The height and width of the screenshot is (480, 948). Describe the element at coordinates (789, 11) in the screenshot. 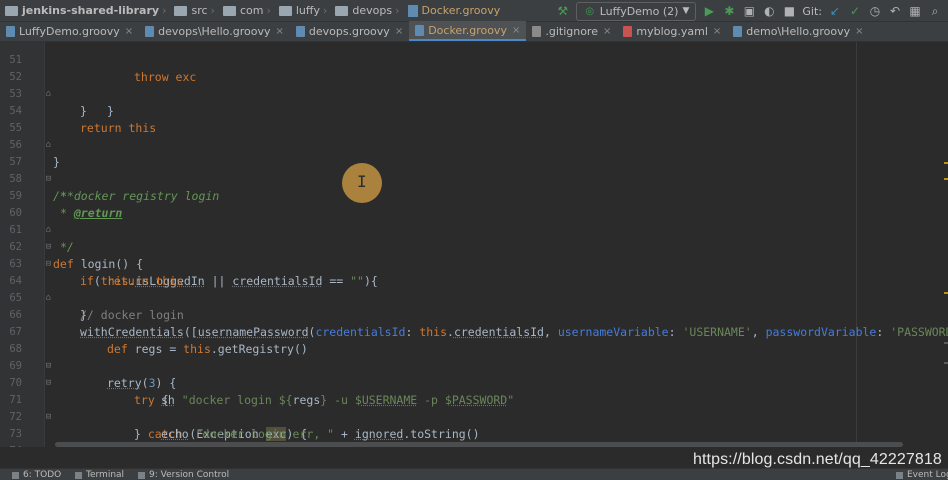

I see `stop-icon: ■` at that location.